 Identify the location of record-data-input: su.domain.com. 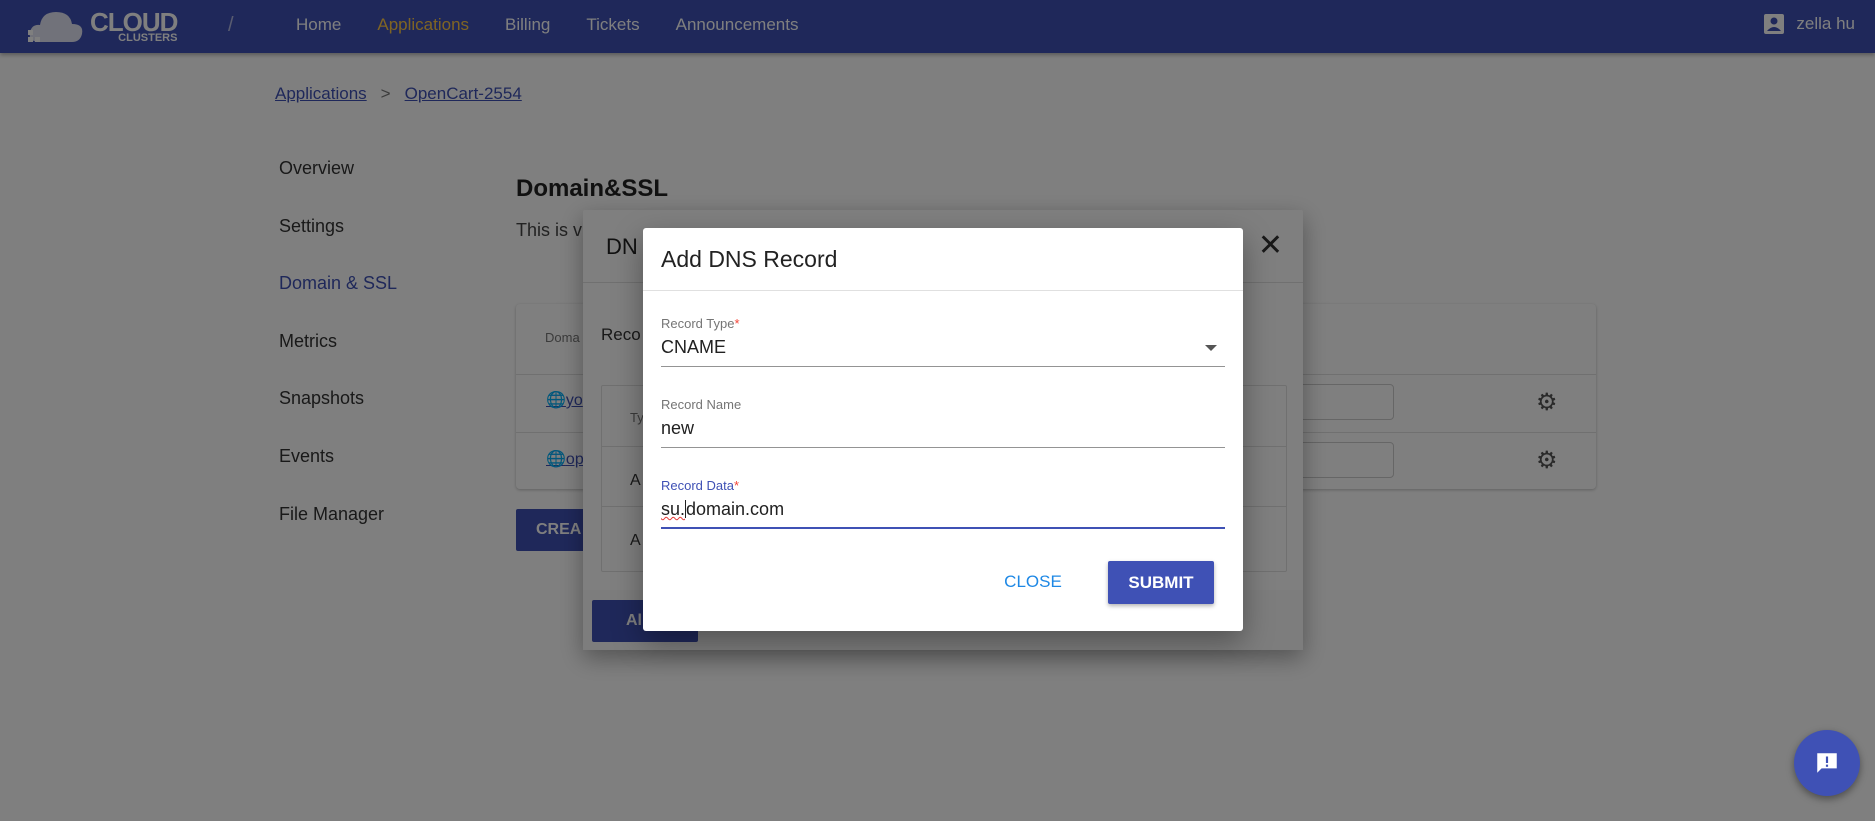
(943, 514).